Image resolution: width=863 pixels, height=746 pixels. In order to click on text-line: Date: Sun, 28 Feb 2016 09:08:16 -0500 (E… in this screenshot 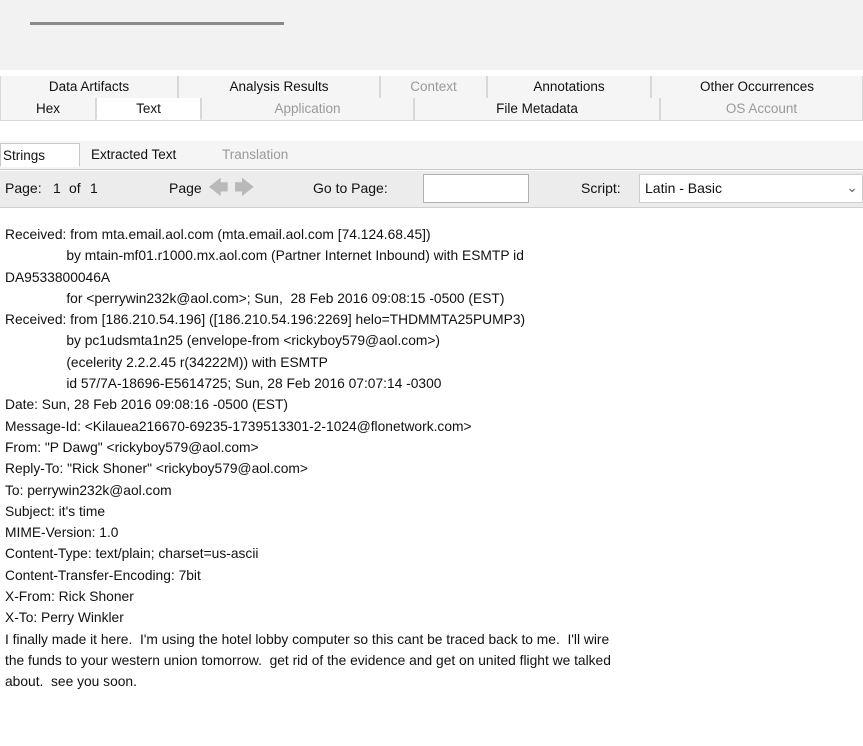, I will do `click(147, 405)`.